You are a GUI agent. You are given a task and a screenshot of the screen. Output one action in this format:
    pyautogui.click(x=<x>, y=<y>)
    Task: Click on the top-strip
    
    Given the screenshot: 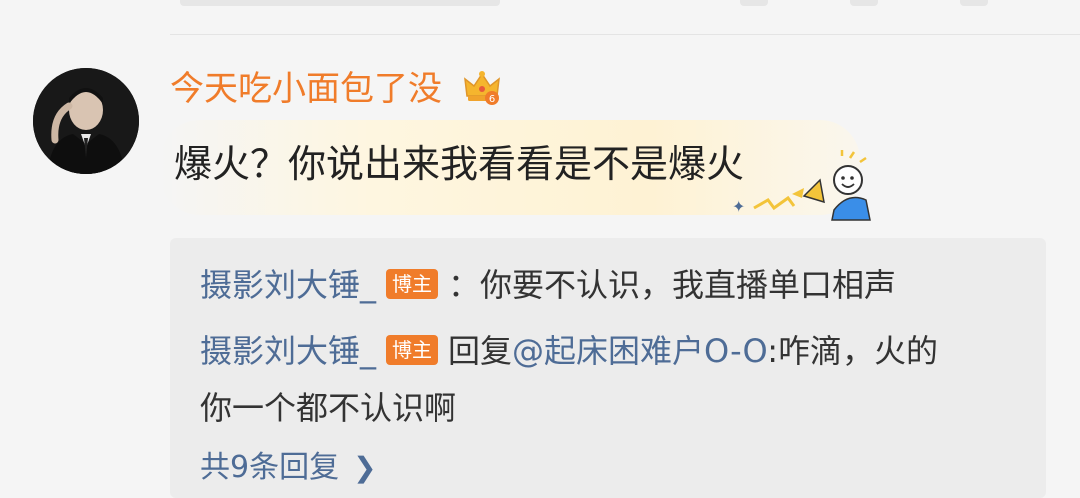 What is the action you would take?
    pyautogui.click(x=540, y=5)
    